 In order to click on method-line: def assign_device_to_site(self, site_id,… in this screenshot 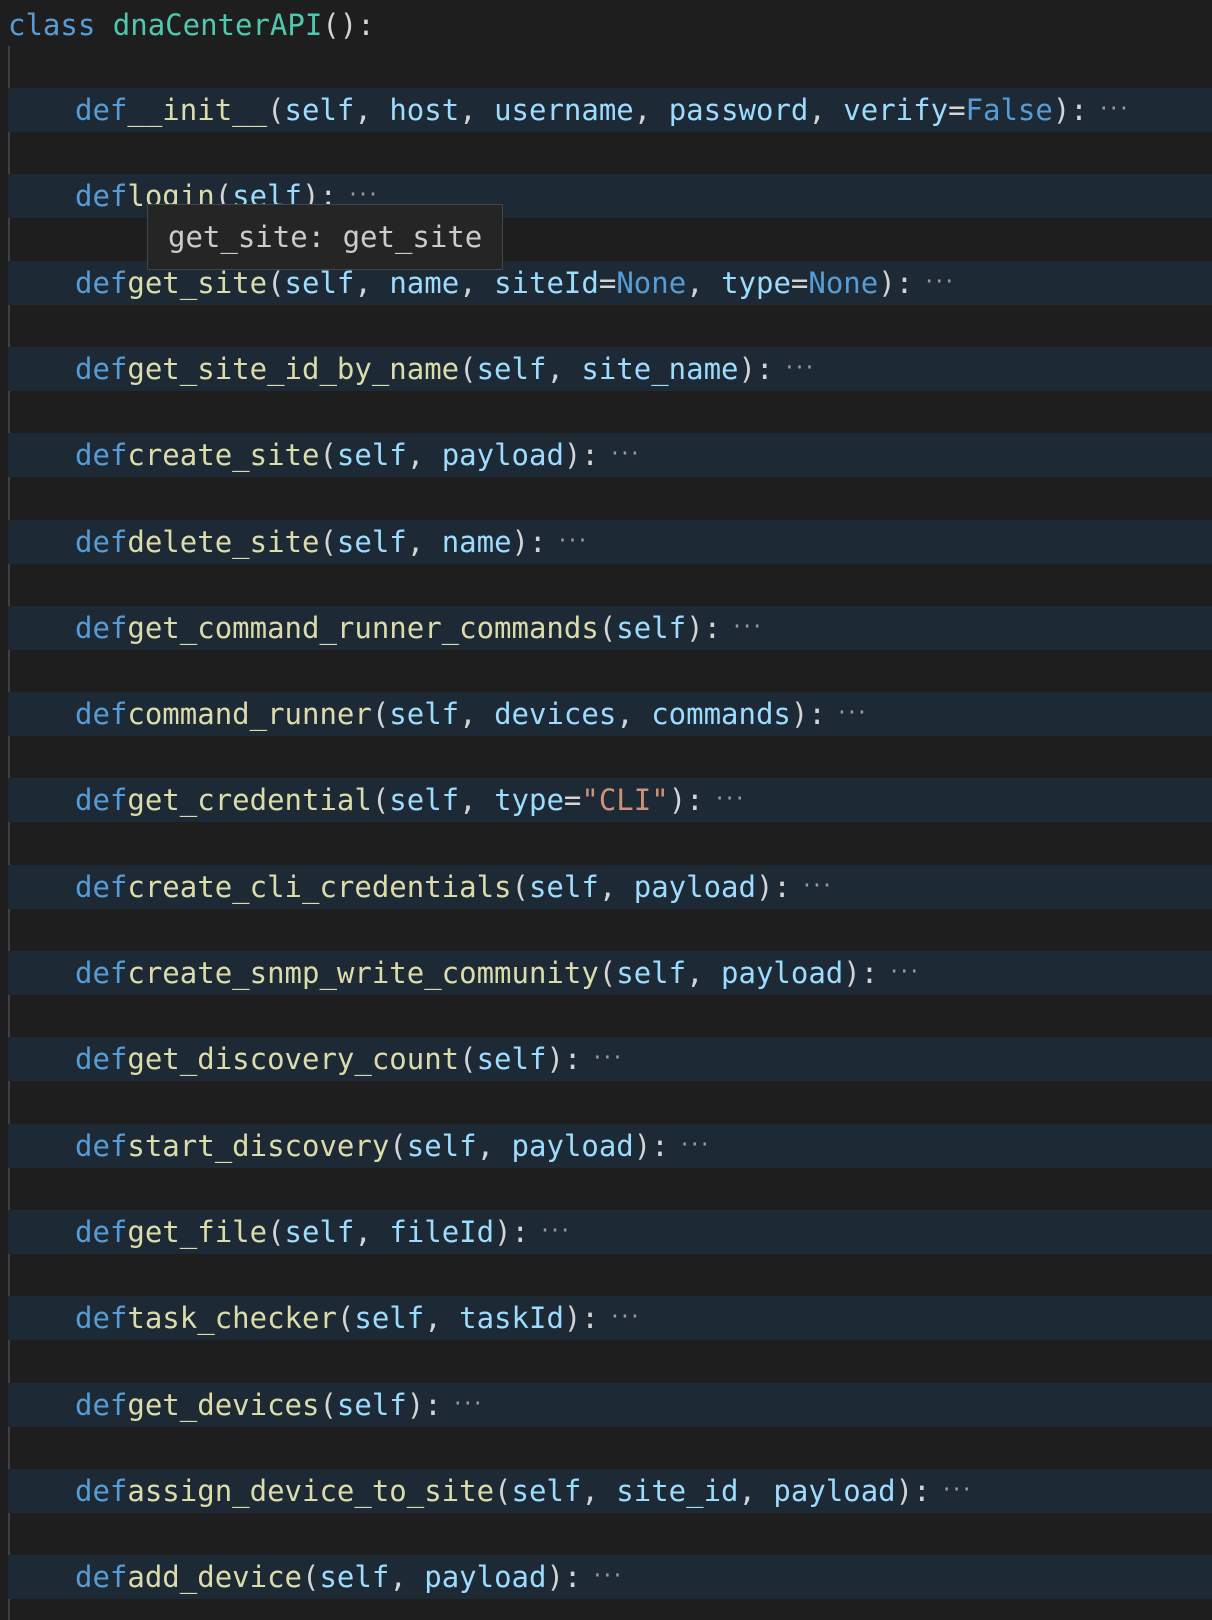, I will do `click(610, 1491)`.